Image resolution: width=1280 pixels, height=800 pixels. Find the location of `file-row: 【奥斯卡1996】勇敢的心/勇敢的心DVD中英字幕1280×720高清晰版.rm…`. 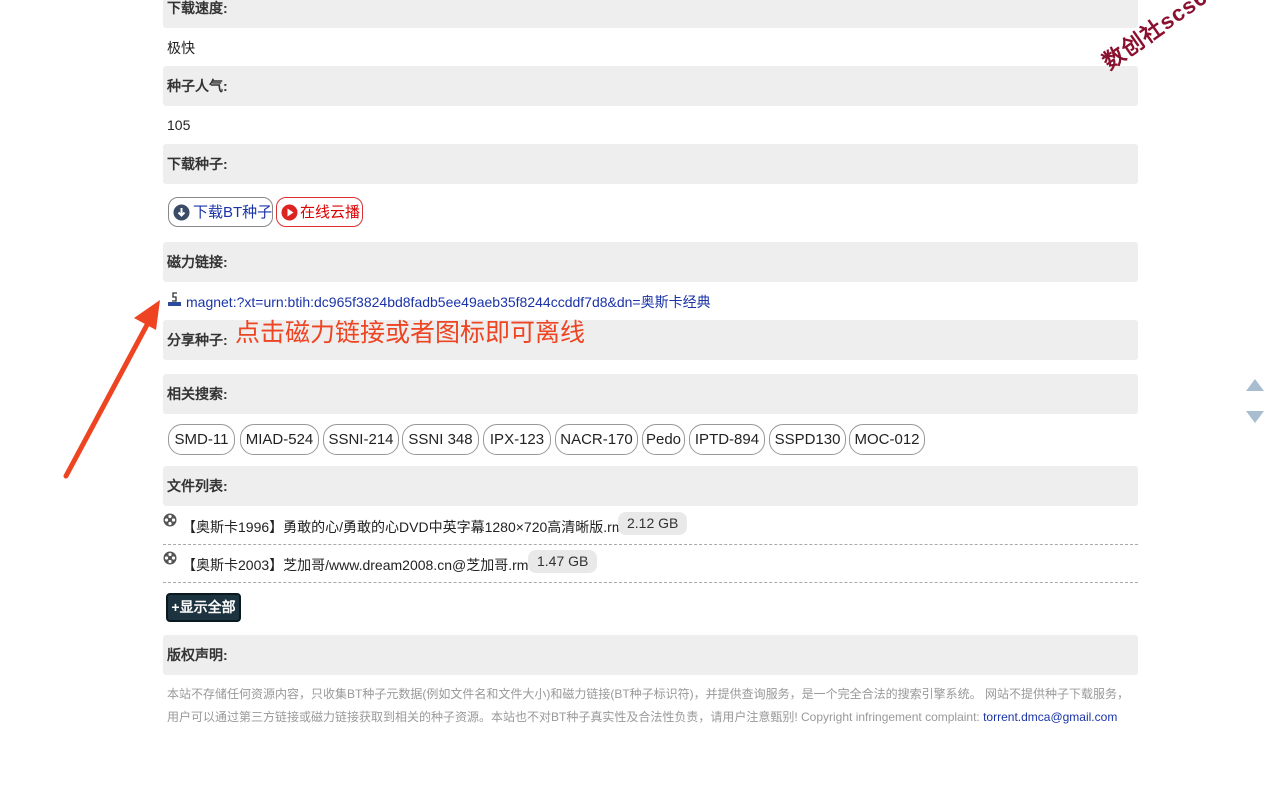

file-row: 【奥斯卡1996】勇敢的心/勇敢的心DVD中英字幕1280×720高清晰版.rm… is located at coordinates (650, 526).